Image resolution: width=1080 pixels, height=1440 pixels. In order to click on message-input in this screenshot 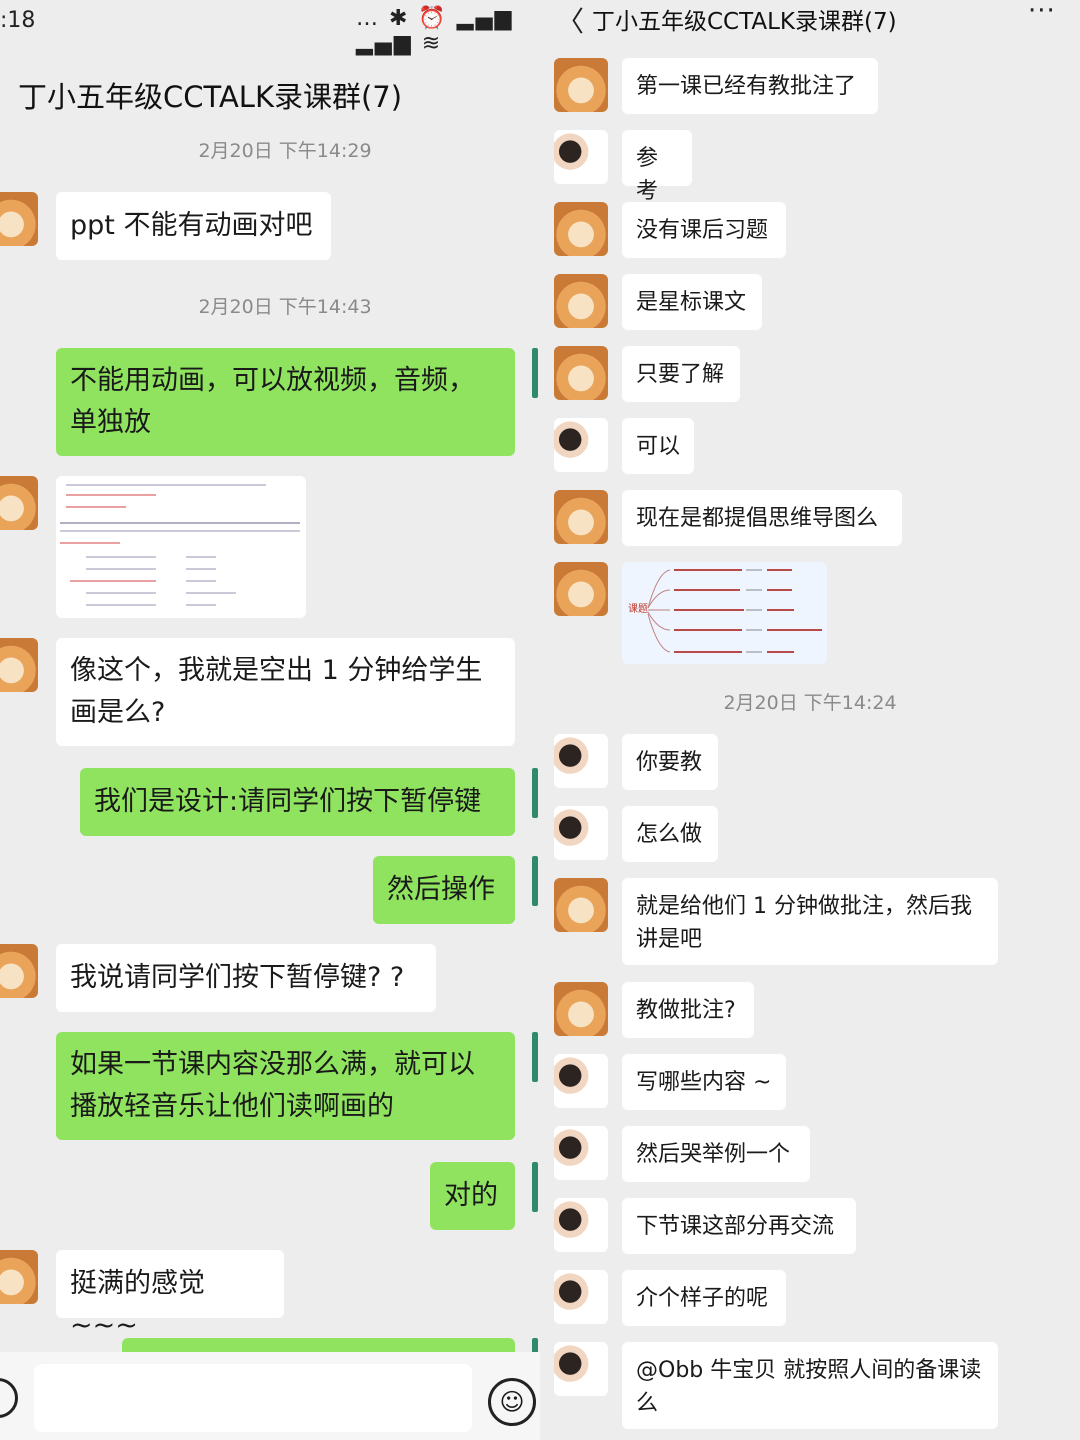, I will do `click(253, 1398)`.